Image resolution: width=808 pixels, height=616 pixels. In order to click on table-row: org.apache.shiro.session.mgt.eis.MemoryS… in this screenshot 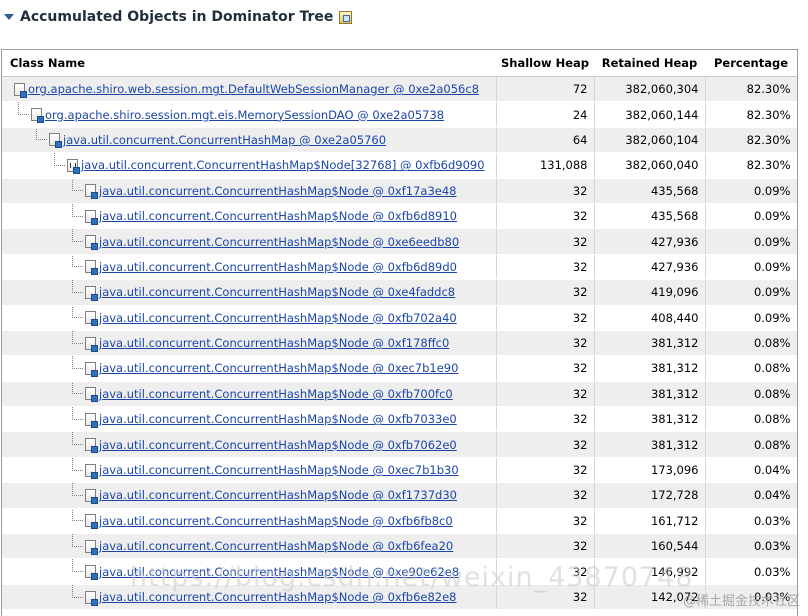, I will do `click(399, 114)`.